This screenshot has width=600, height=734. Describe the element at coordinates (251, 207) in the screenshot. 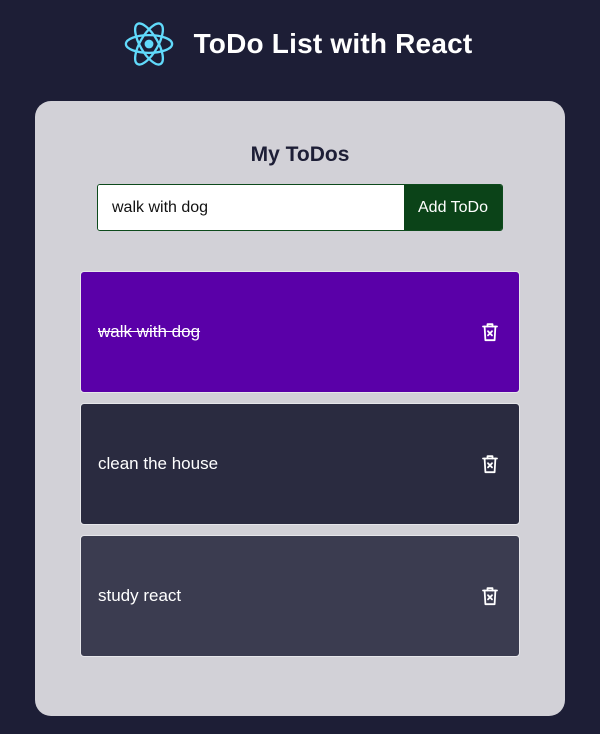

I see `todo-input` at that location.